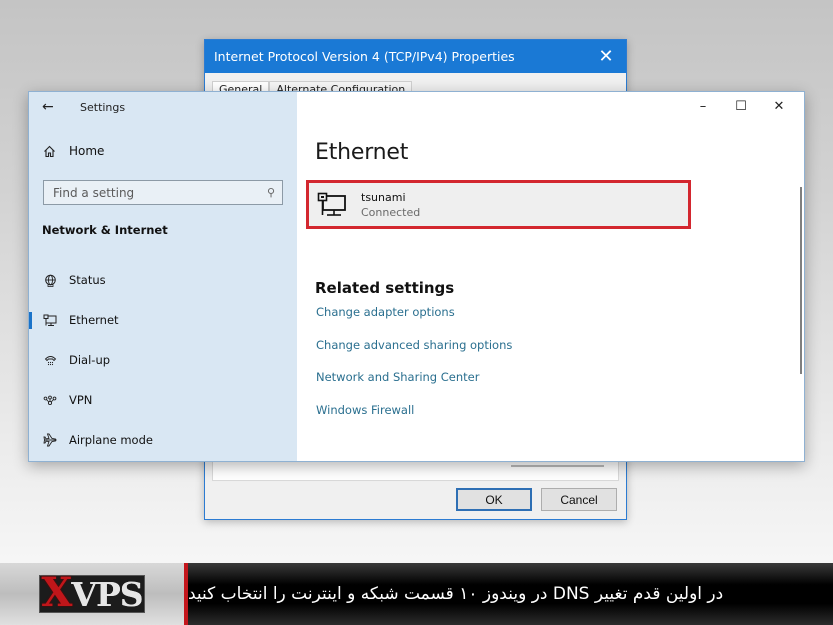 The image size is (833, 625). What do you see at coordinates (52, 107) in the screenshot?
I see `back-arrow-icon: ←` at bounding box center [52, 107].